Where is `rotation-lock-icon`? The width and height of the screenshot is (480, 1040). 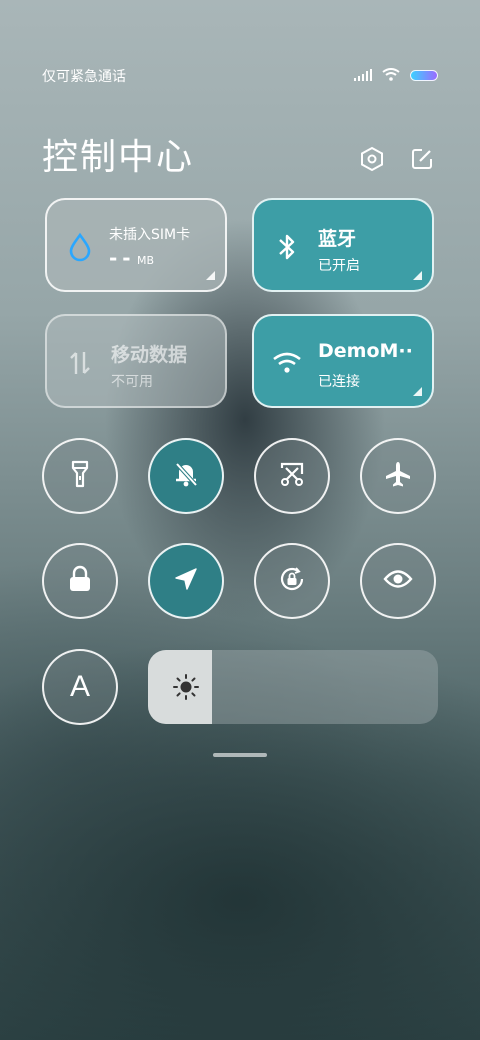 rotation-lock-icon is located at coordinates (292, 581).